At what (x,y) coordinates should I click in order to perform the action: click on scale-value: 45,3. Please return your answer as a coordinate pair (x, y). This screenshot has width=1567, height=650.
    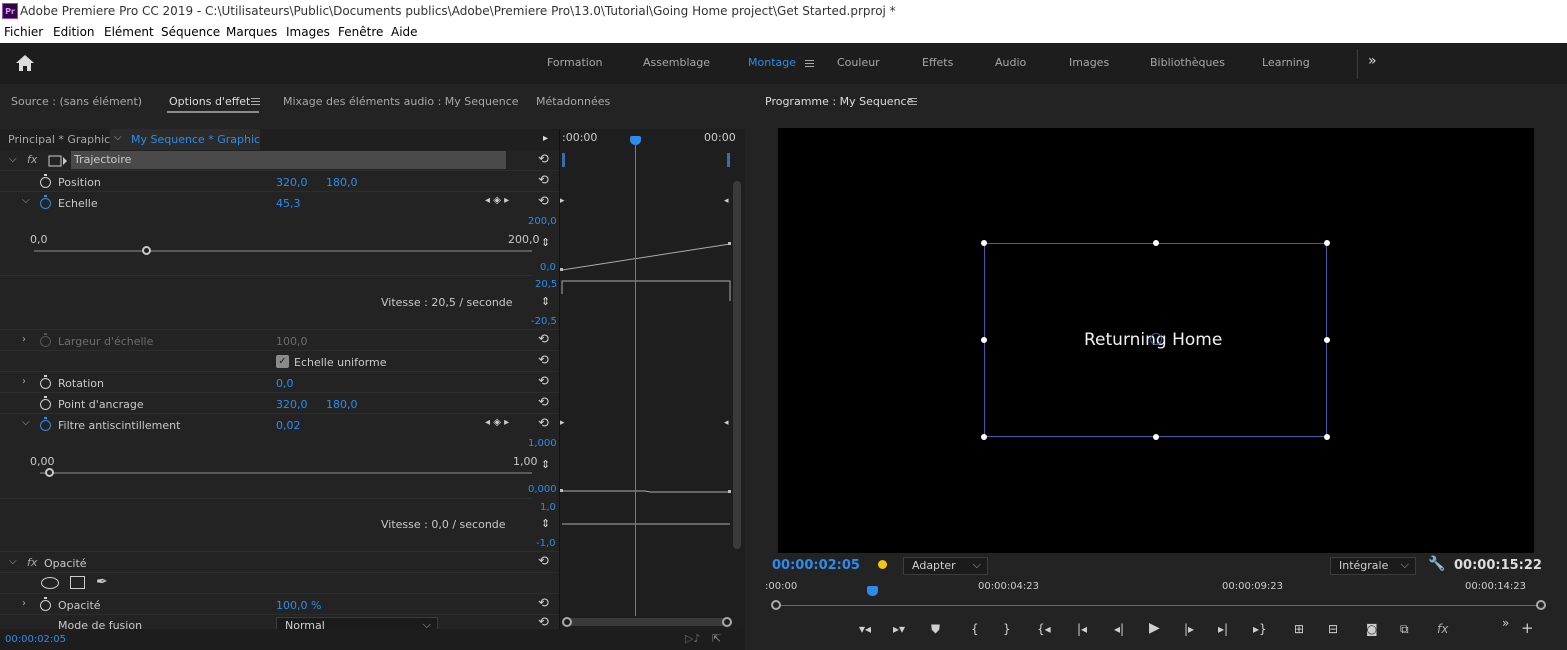
    Looking at the image, I should click on (288, 203).